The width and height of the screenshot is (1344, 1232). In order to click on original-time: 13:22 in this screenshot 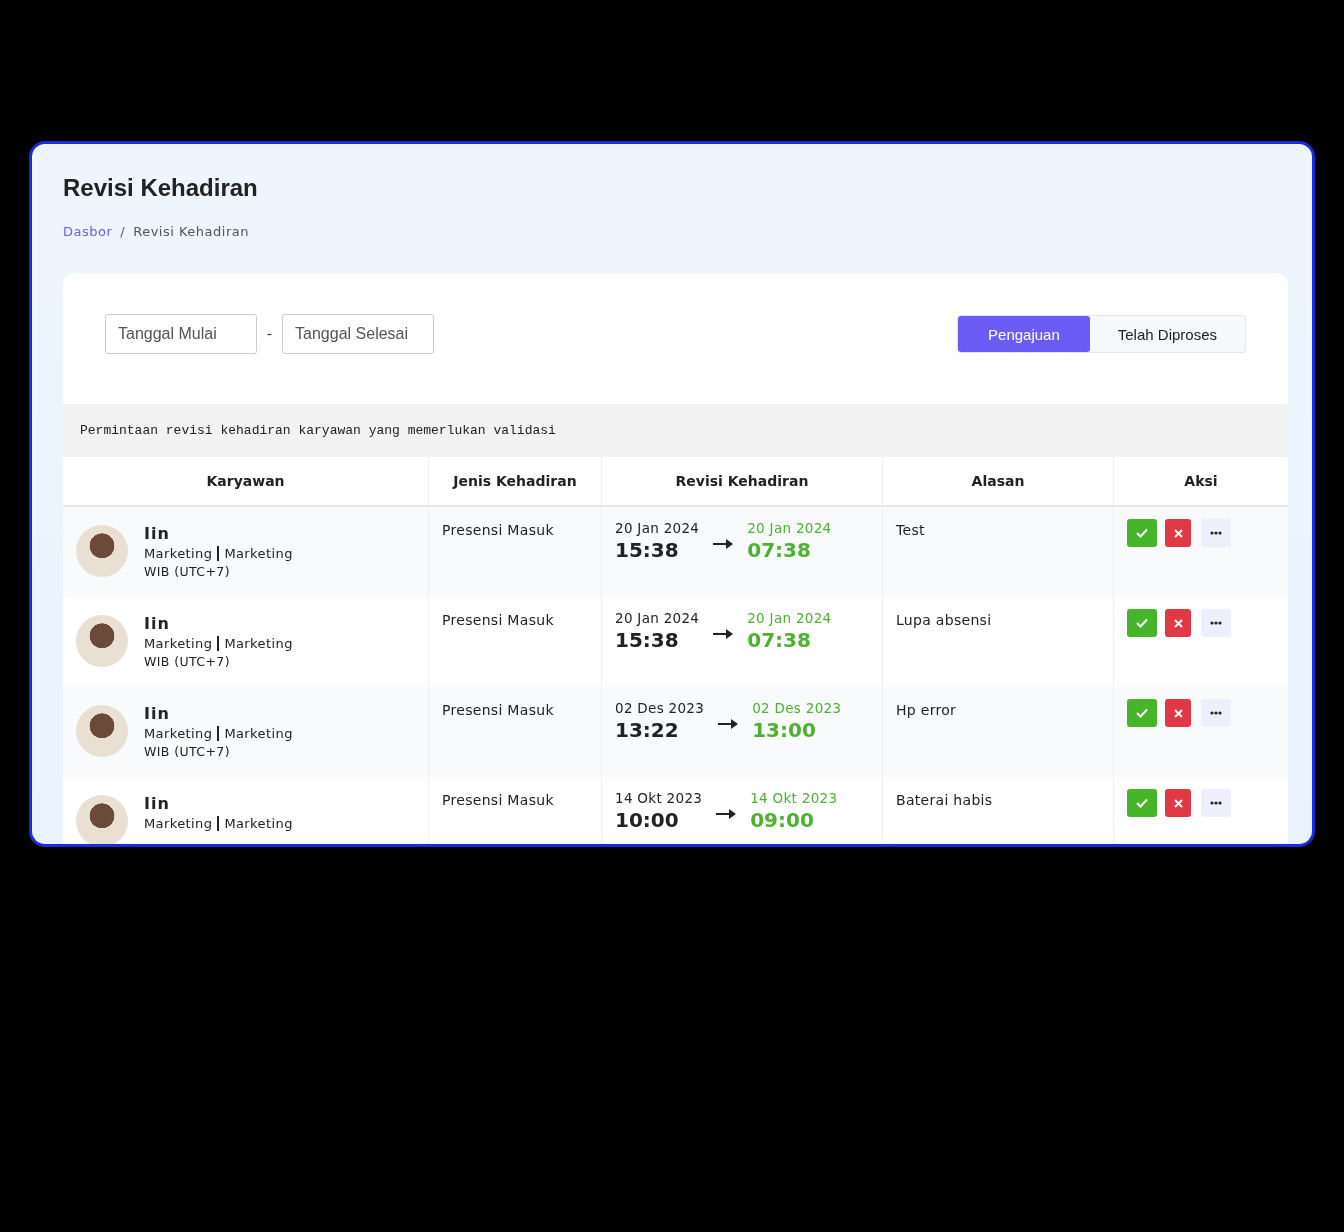, I will do `click(647, 730)`.